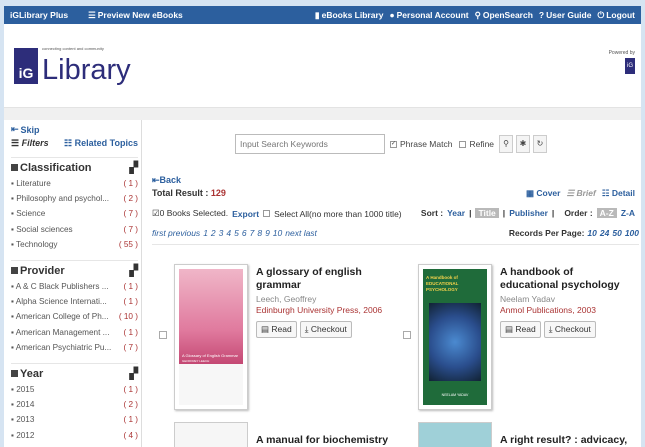 The width and height of the screenshot is (645, 447). I want to click on opensearch-link: ⚲ OpenSearch, so click(504, 15).